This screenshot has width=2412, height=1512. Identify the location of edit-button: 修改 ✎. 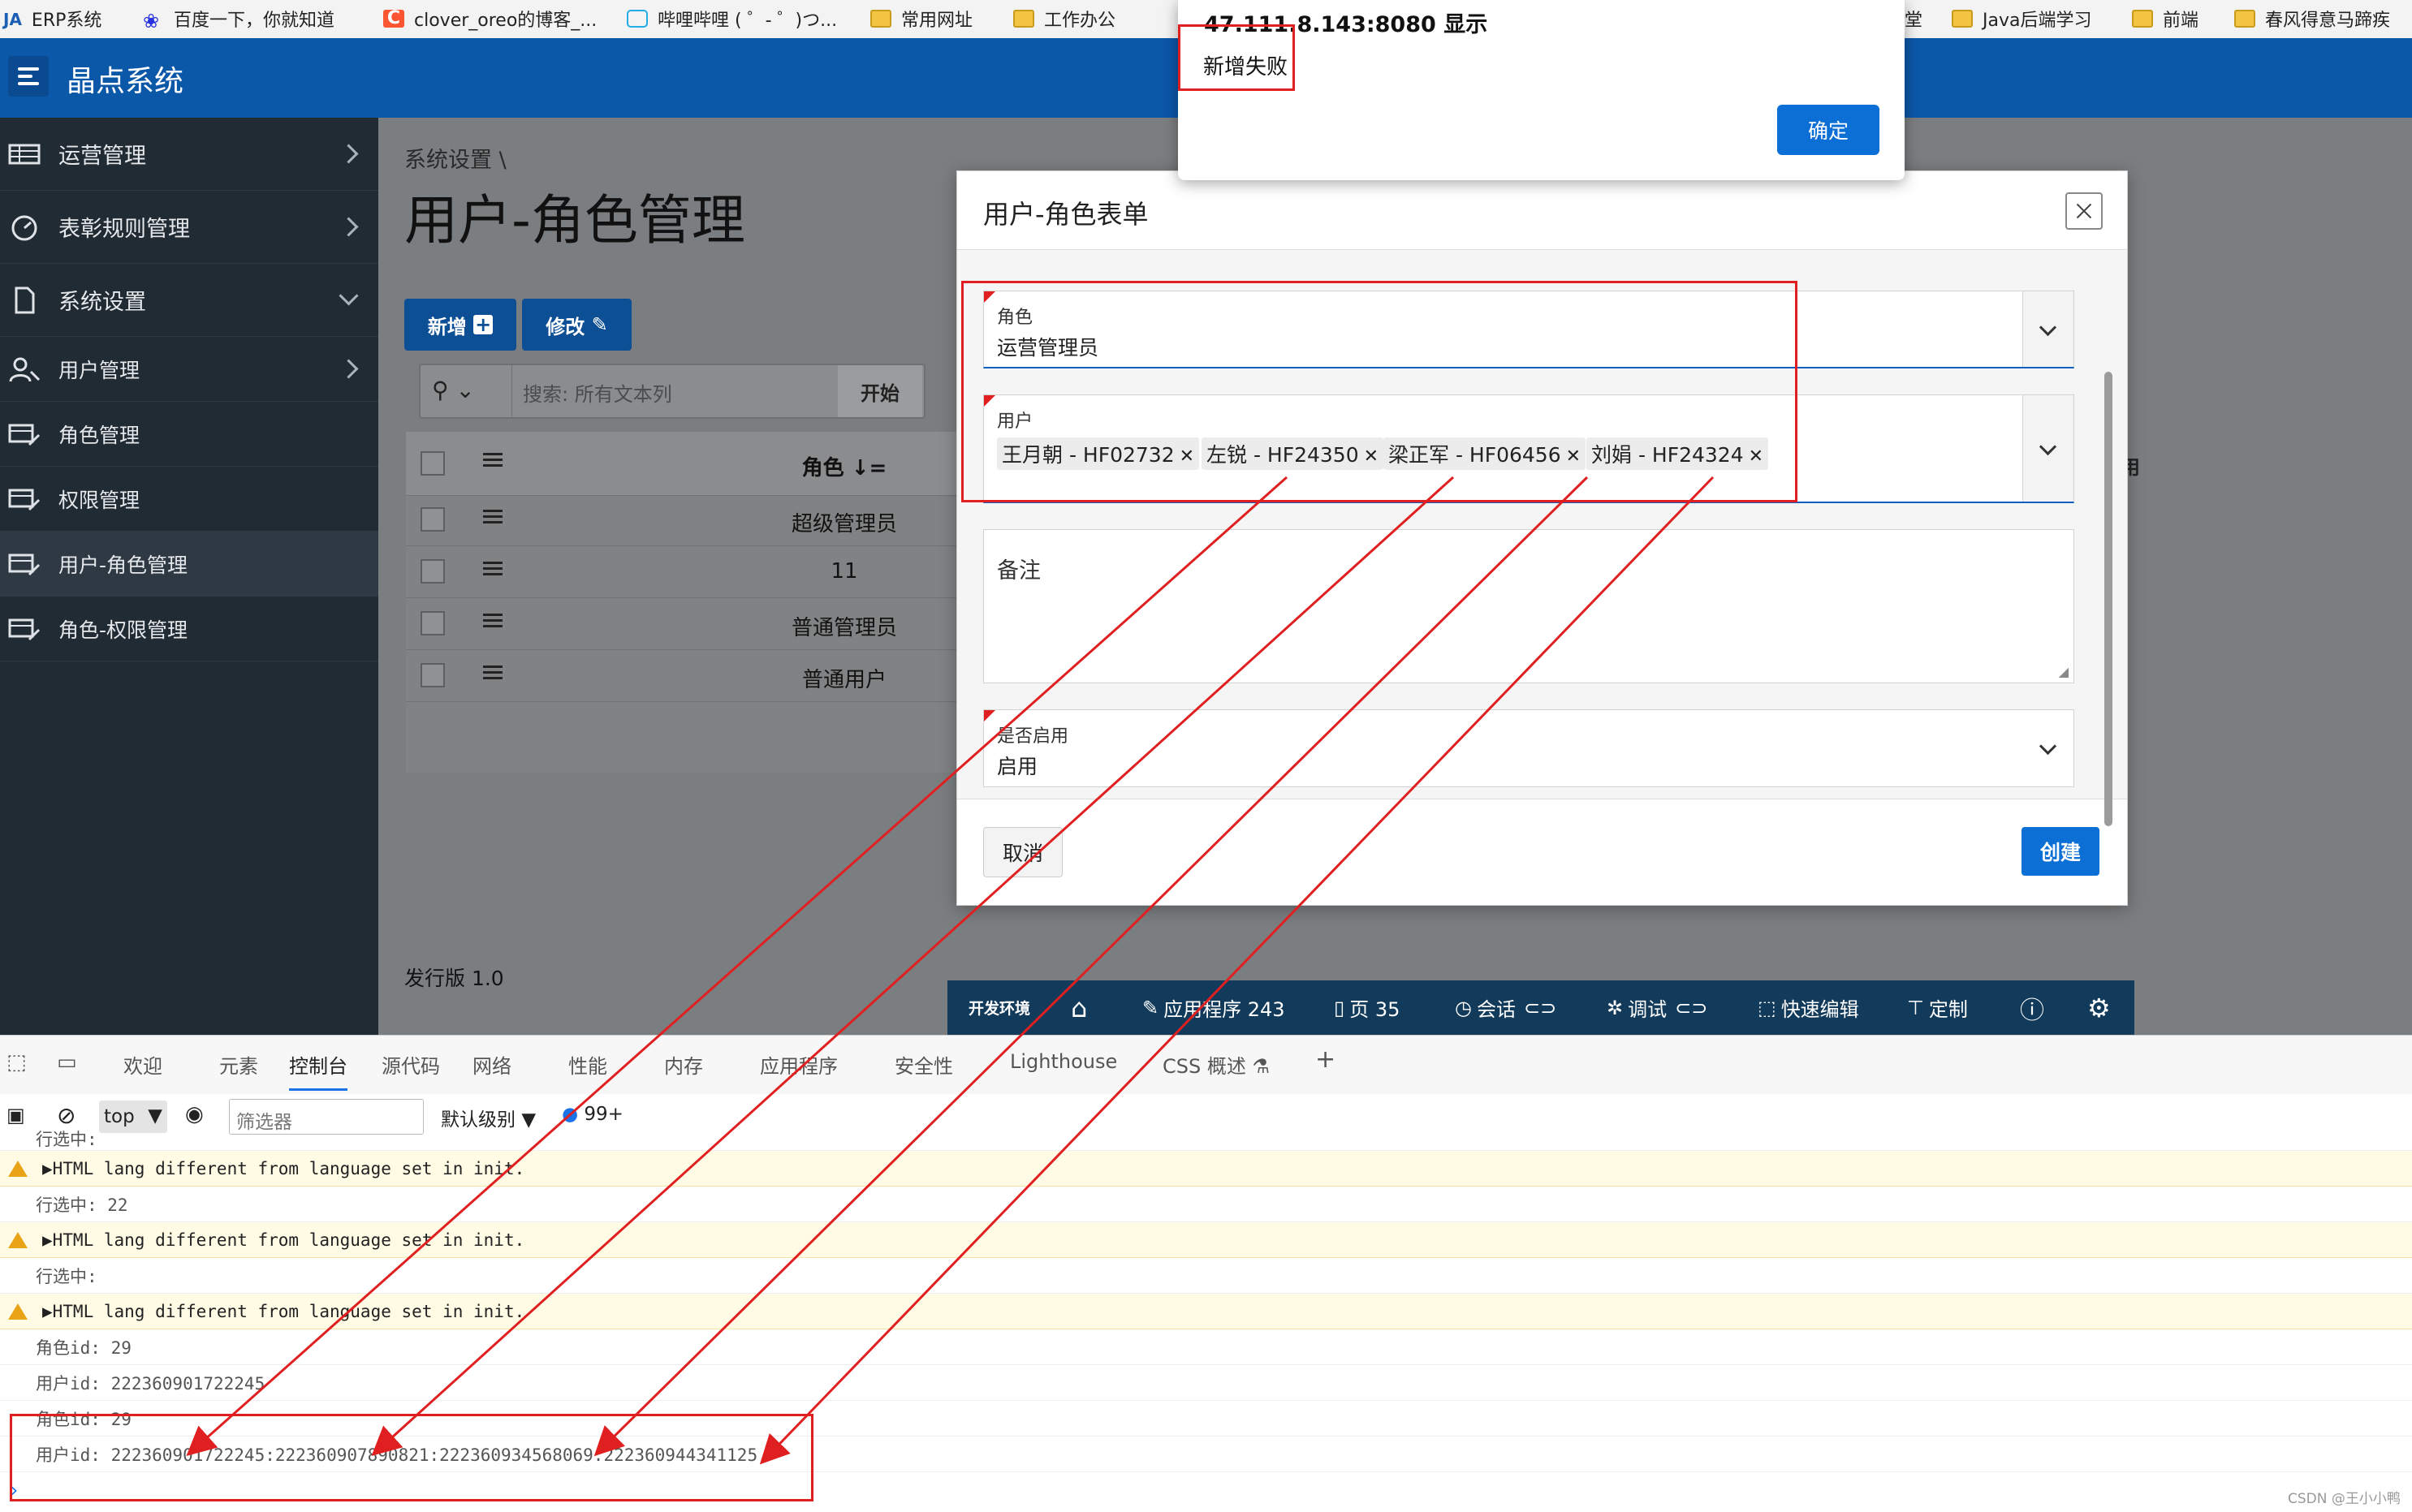
(577, 325).